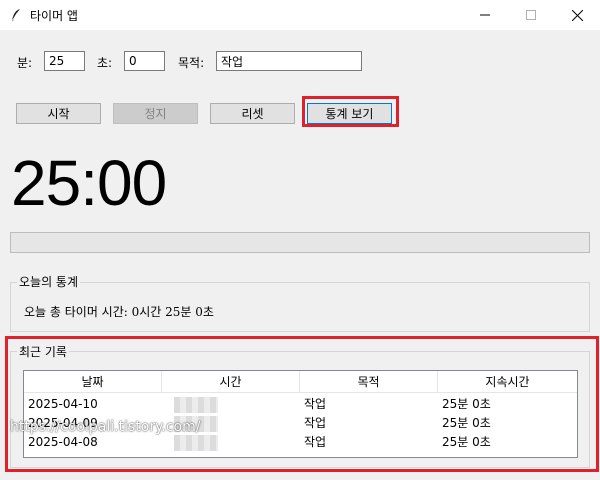 The height and width of the screenshot is (480, 600). What do you see at coordinates (25, 63) in the screenshot?
I see `minutes-label: 분:` at bounding box center [25, 63].